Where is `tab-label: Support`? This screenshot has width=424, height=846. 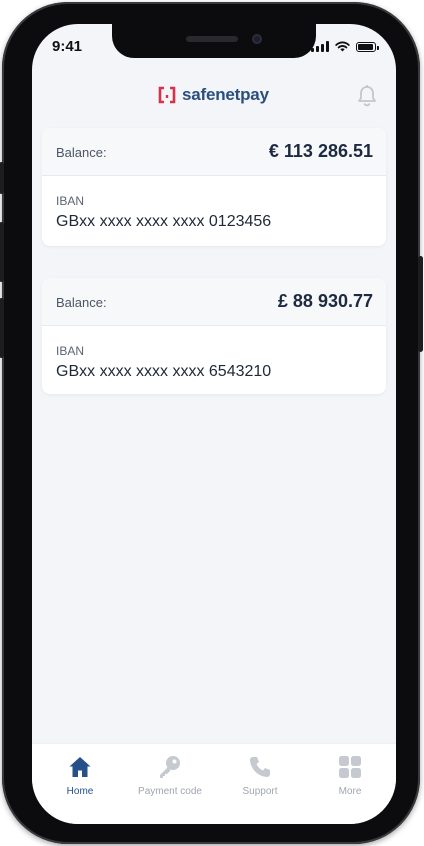
tab-label: Support is located at coordinates (260, 791).